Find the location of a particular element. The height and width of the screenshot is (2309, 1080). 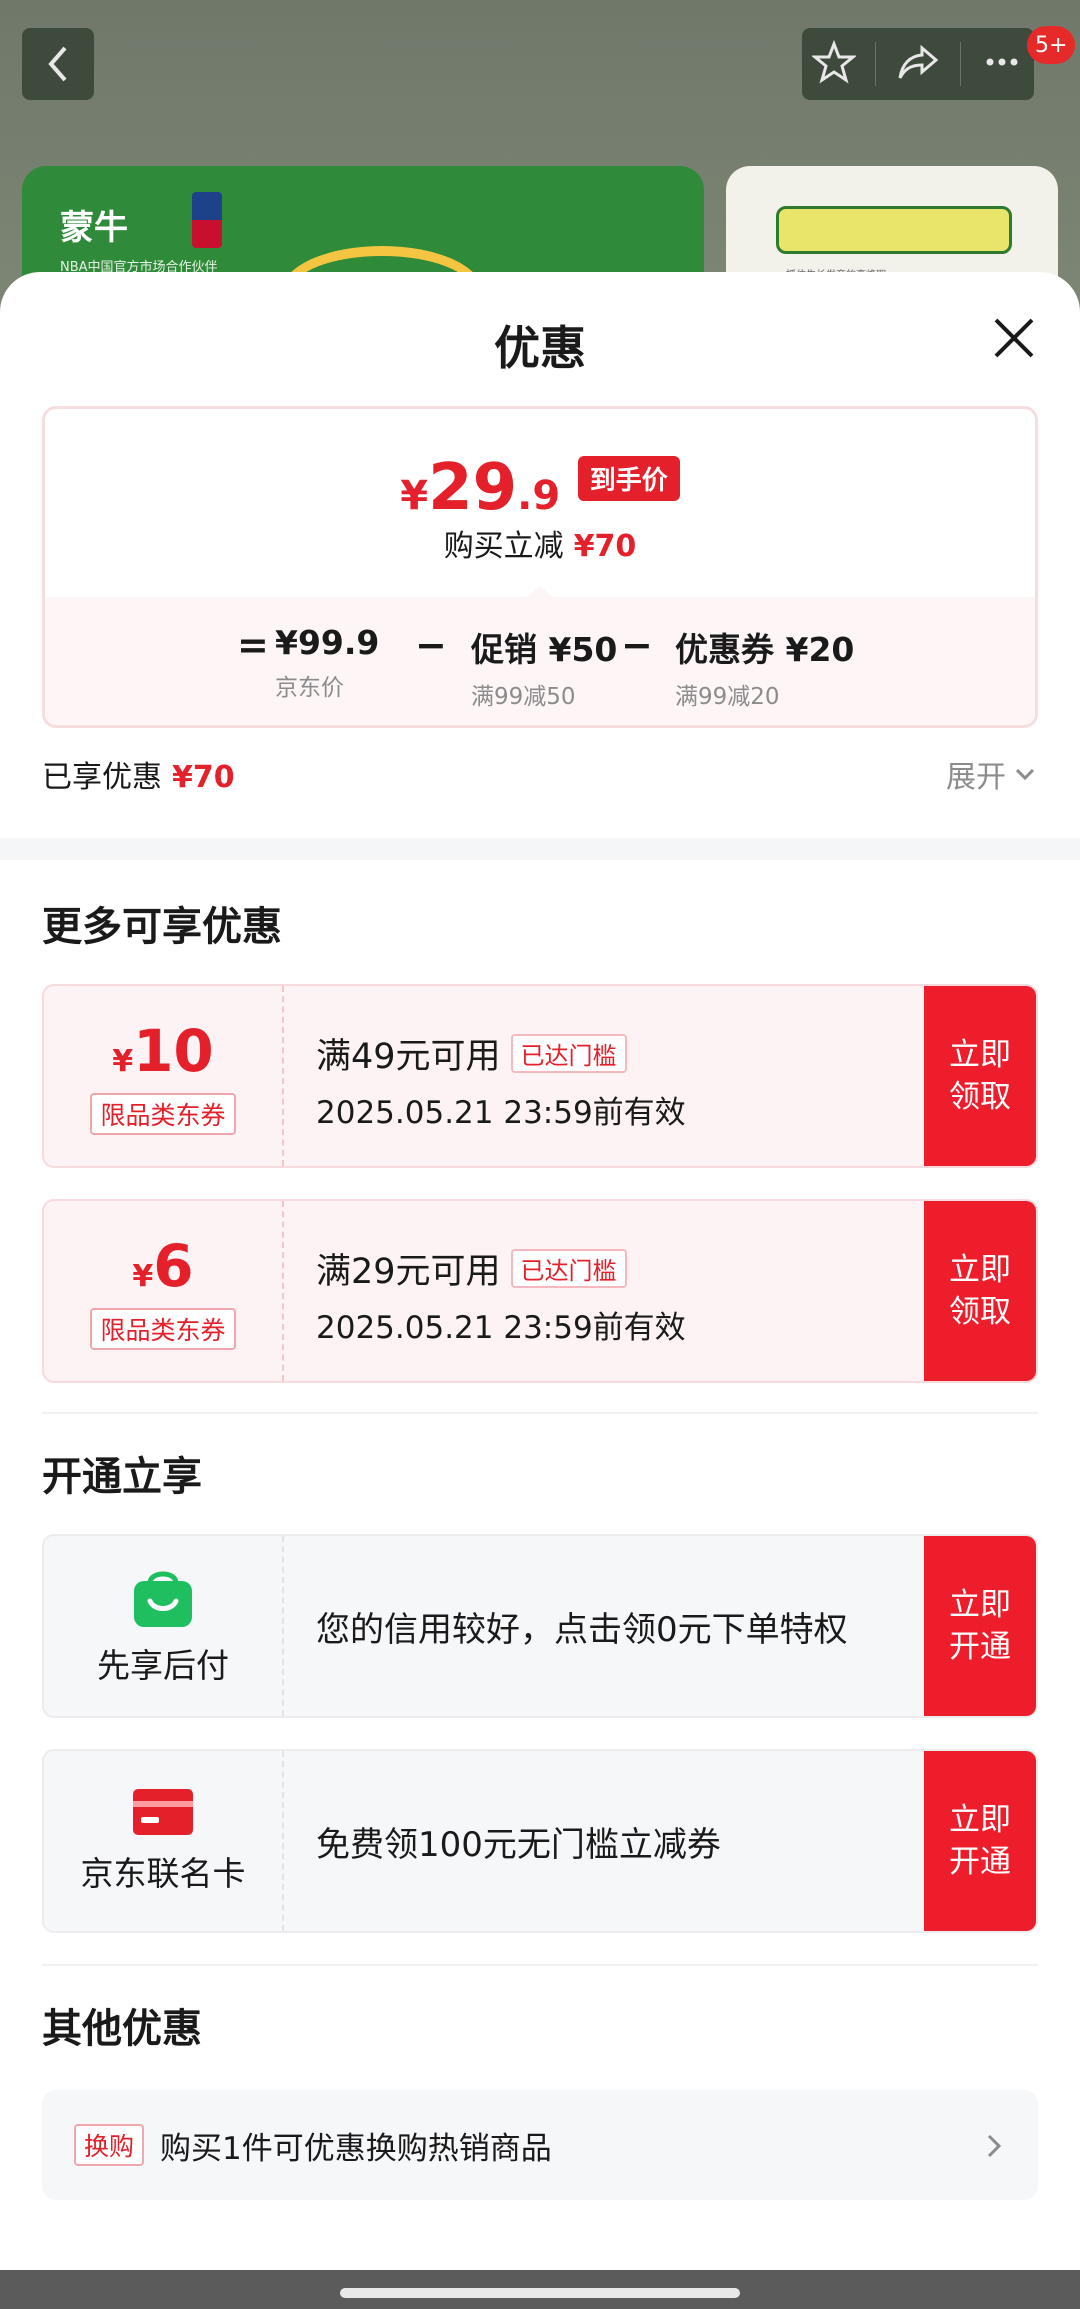

service-description: 免费领100元无门槛立减券 is located at coordinates (518, 1844).